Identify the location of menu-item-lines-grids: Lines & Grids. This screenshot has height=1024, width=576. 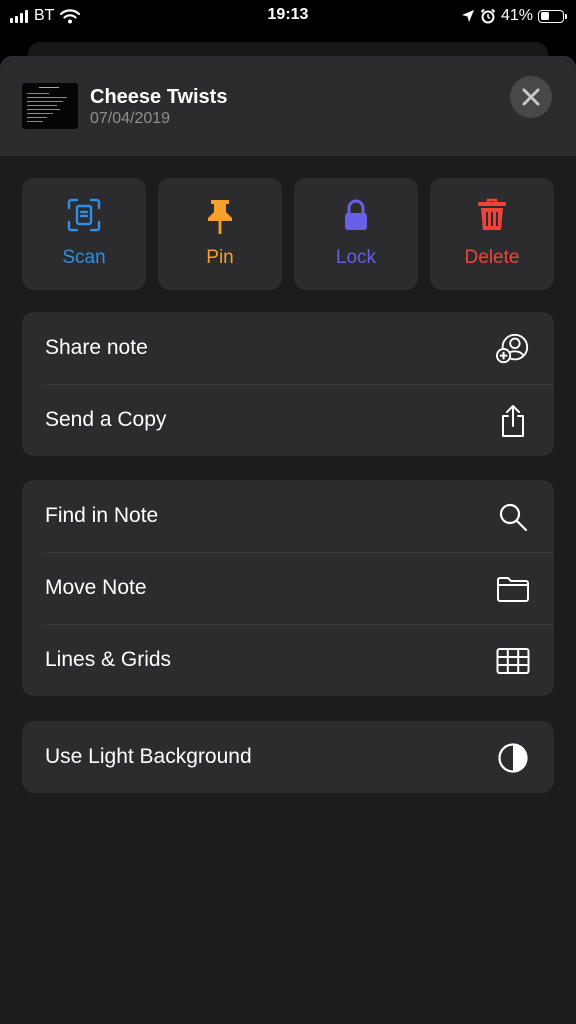
(288, 660).